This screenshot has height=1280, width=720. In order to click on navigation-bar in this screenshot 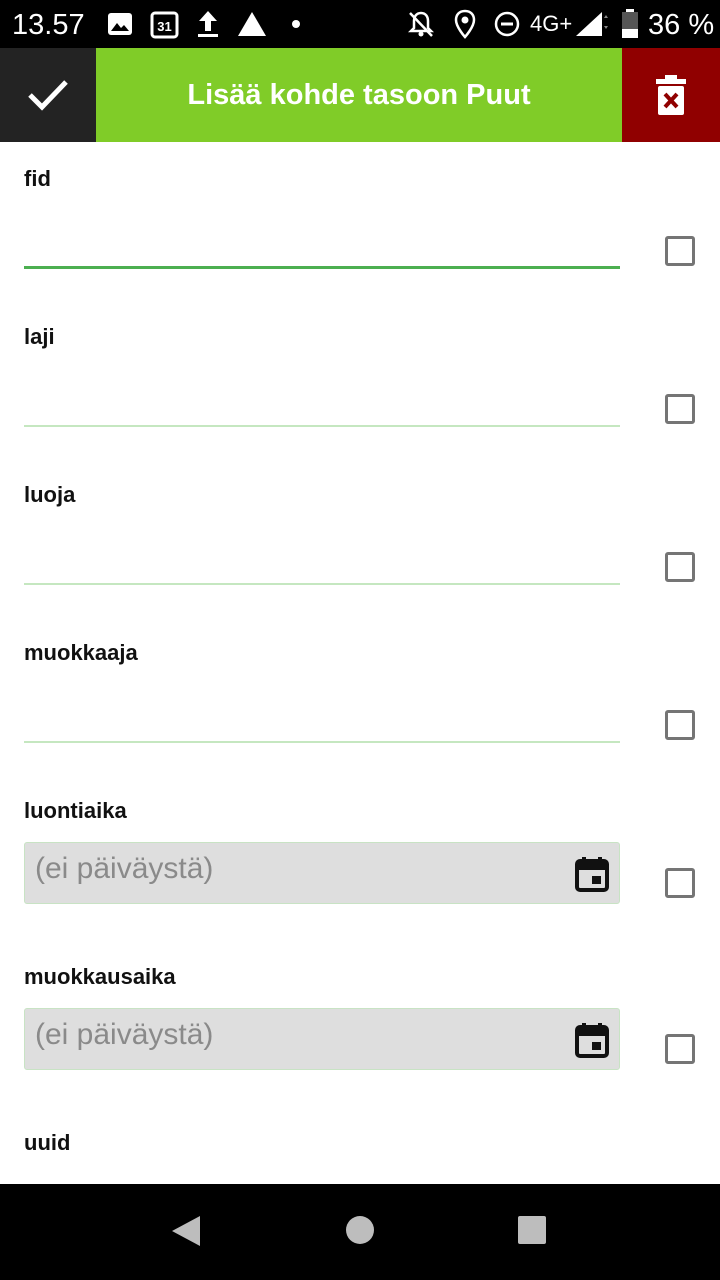, I will do `click(360, 1232)`.